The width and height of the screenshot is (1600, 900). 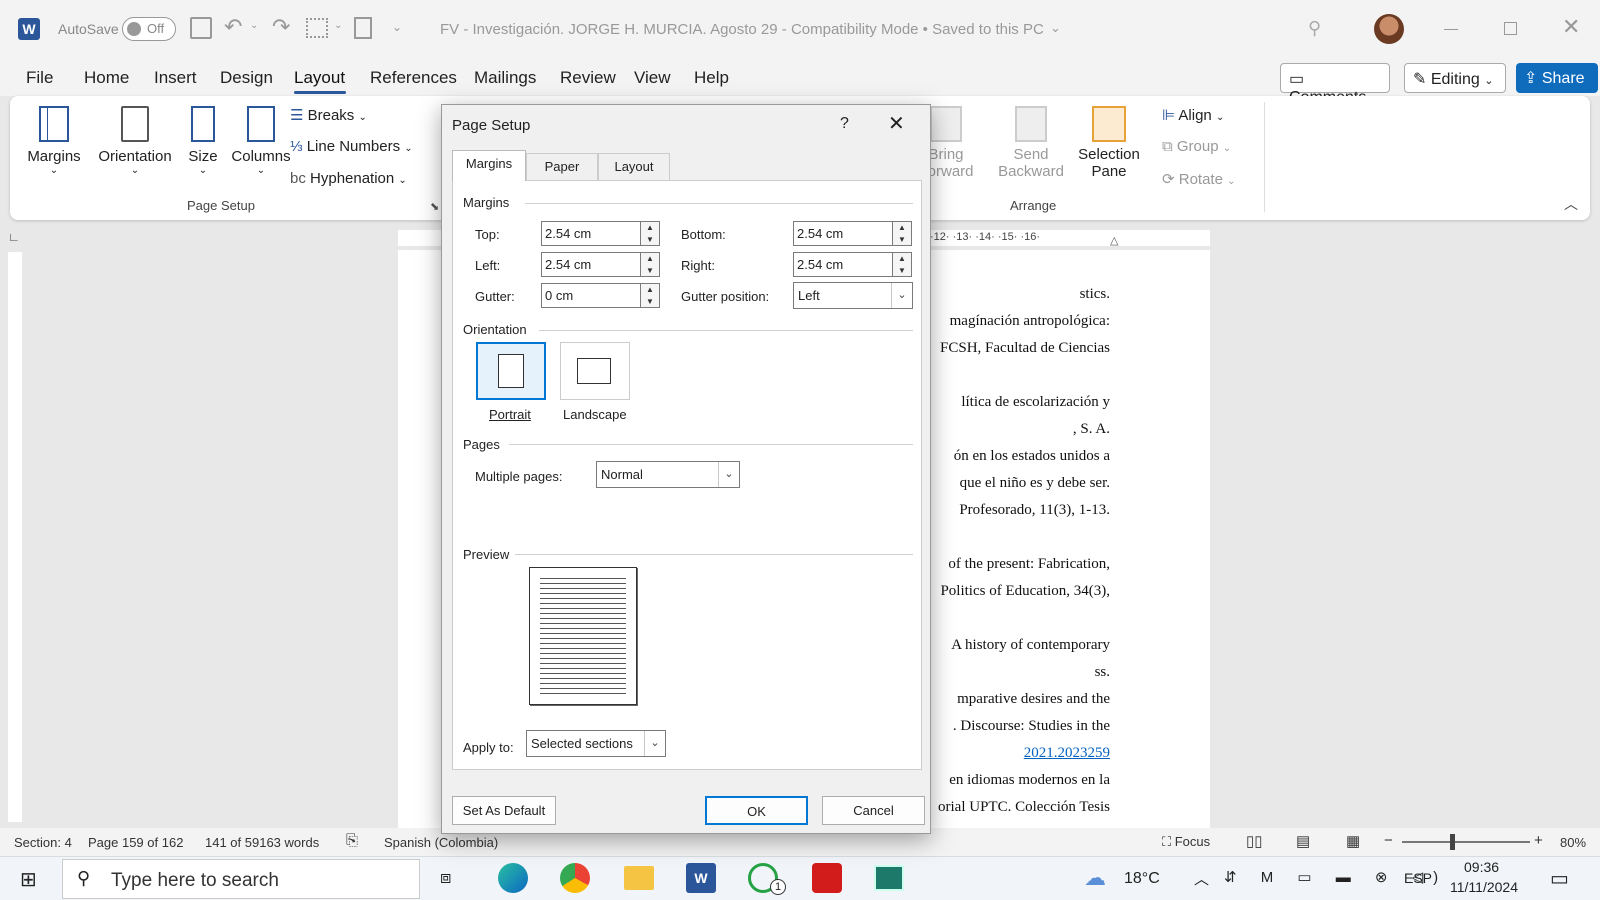 I want to click on breaks-button: ☰ Breaks ⌄, so click(x=328, y=115).